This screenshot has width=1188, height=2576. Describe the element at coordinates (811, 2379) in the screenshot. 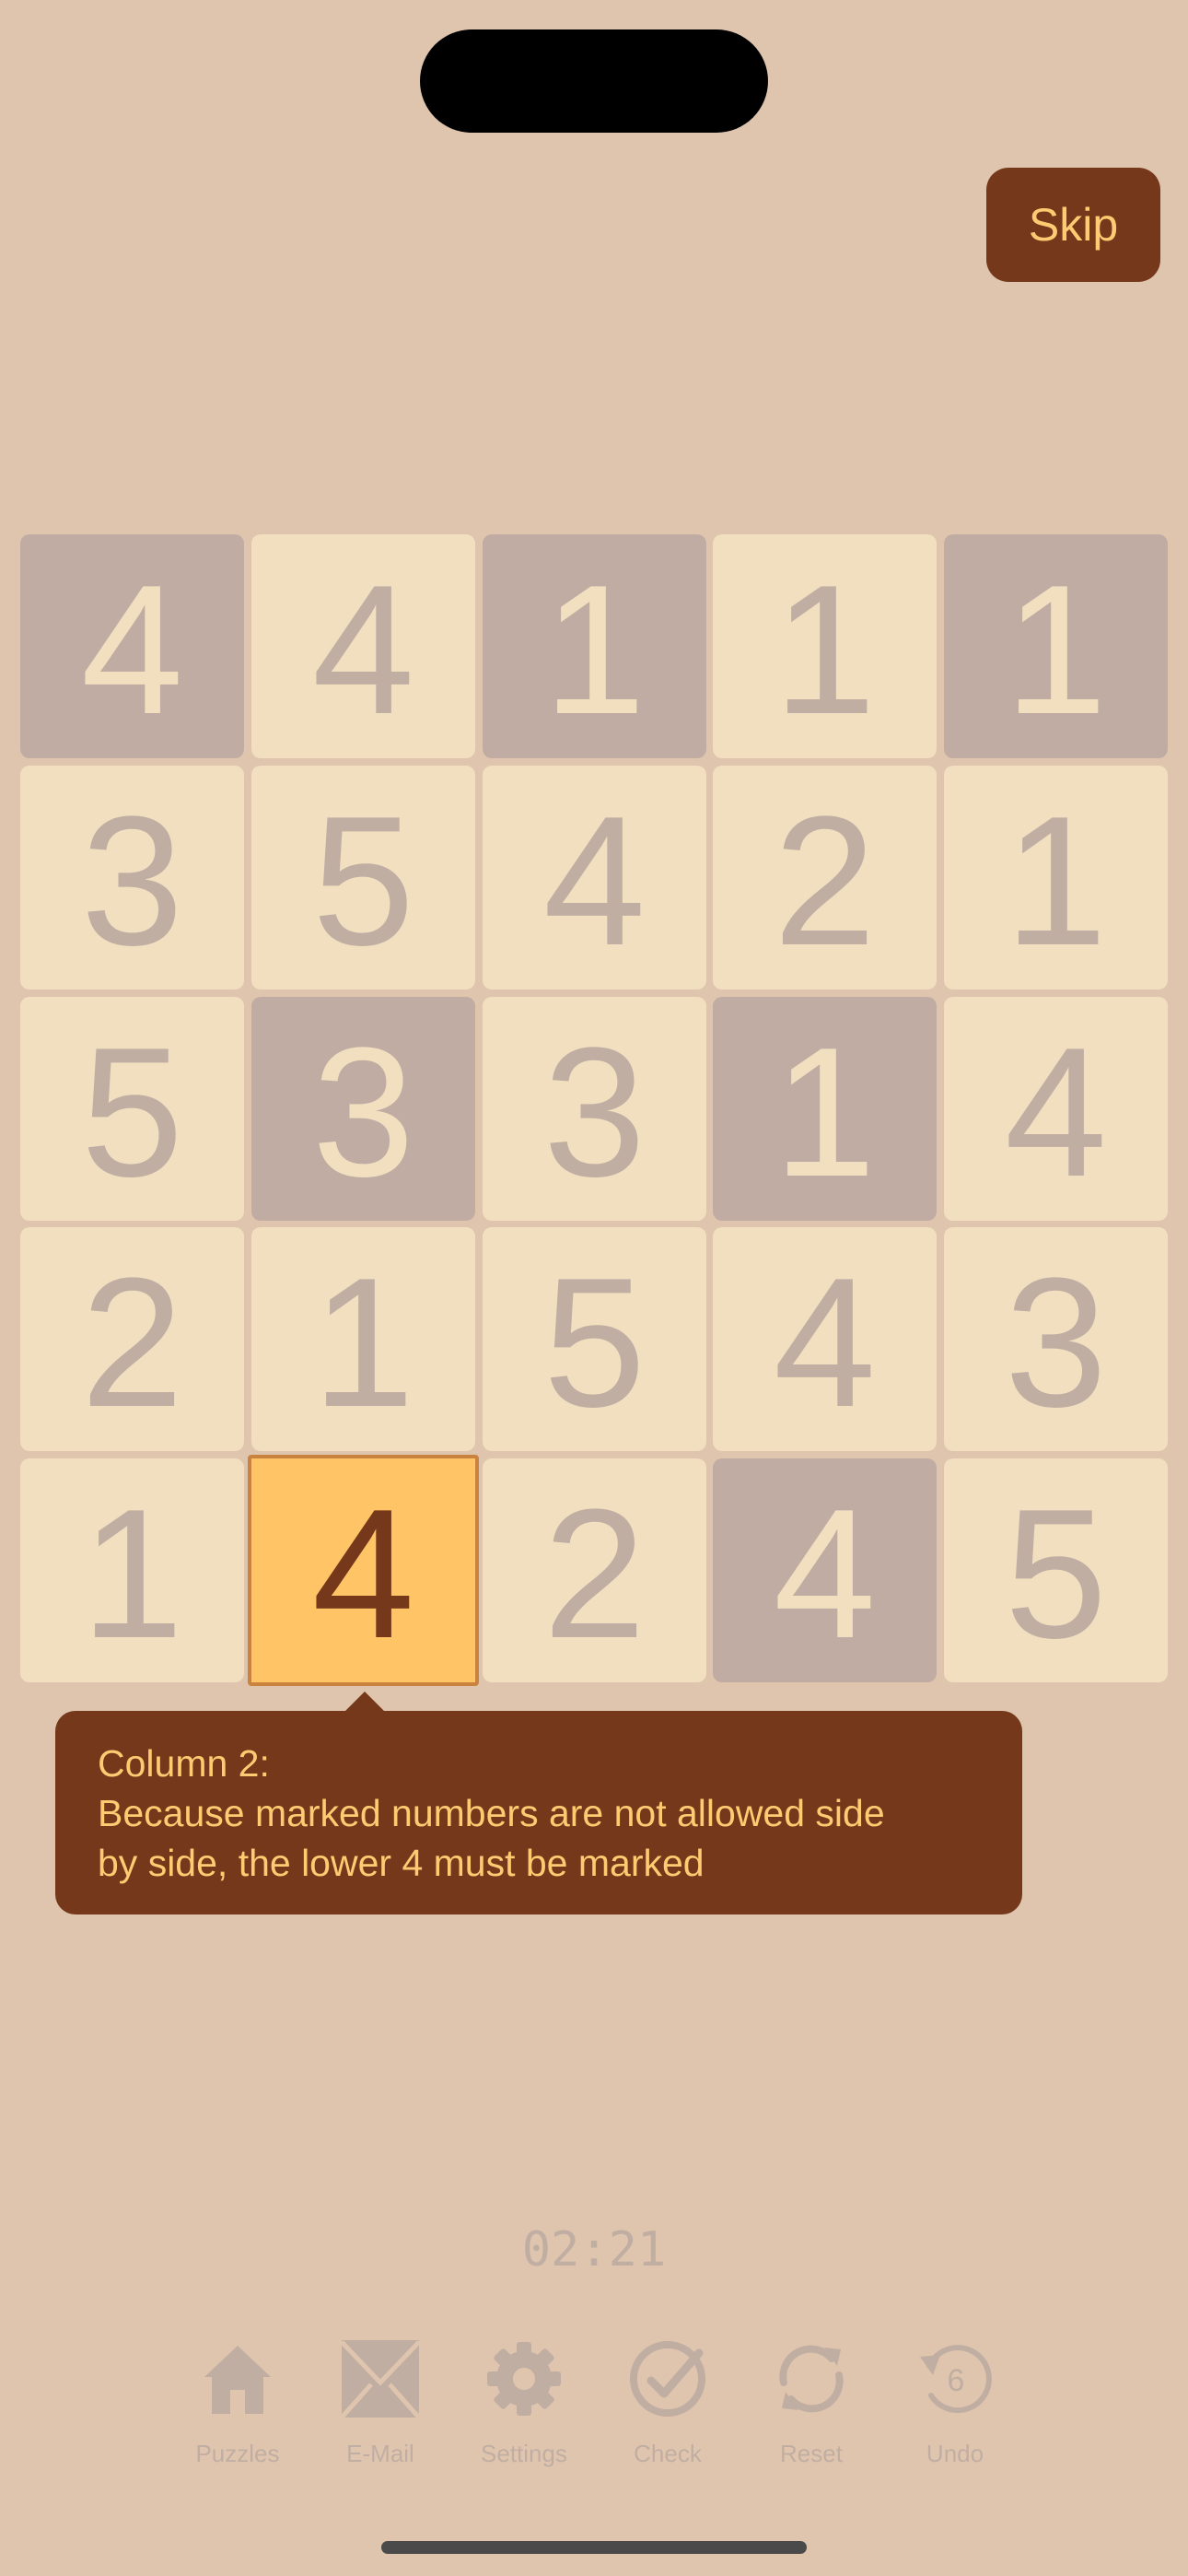

I see `reset-arrows-icon` at that location.